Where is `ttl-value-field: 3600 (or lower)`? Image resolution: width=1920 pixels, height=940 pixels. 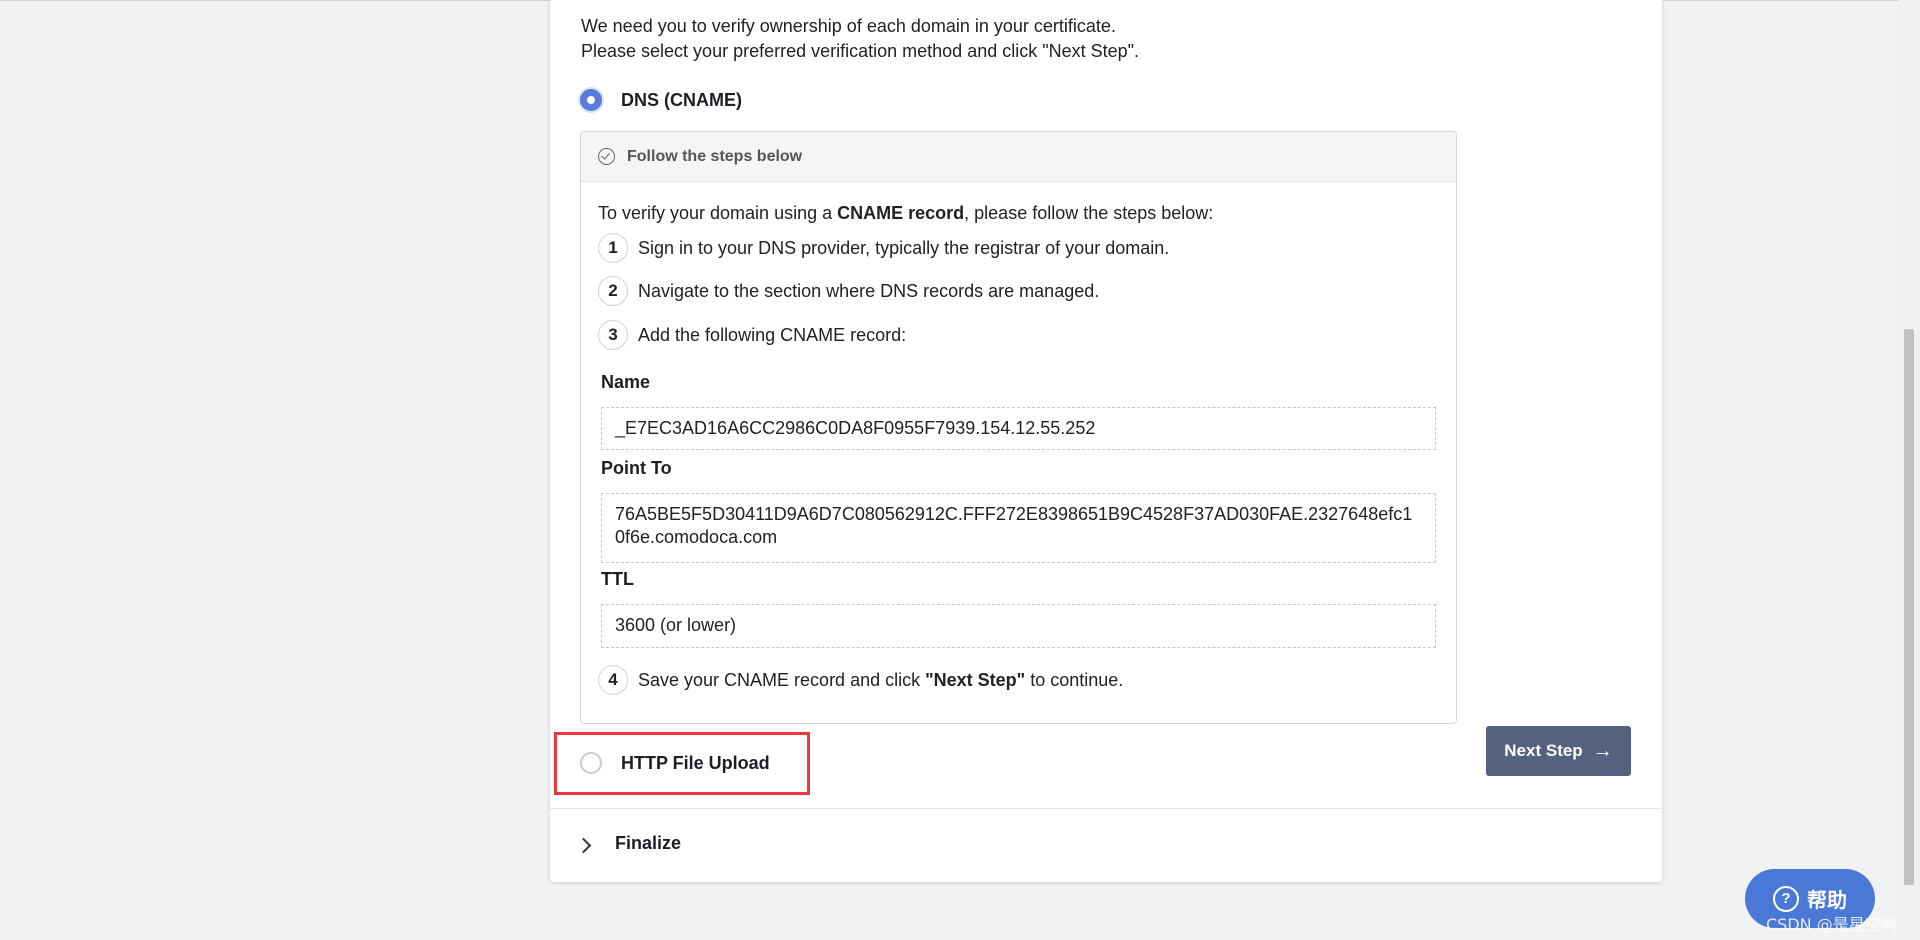
ttl-value-field: 3600 (or lower) is located at coordinates (1018, 626).